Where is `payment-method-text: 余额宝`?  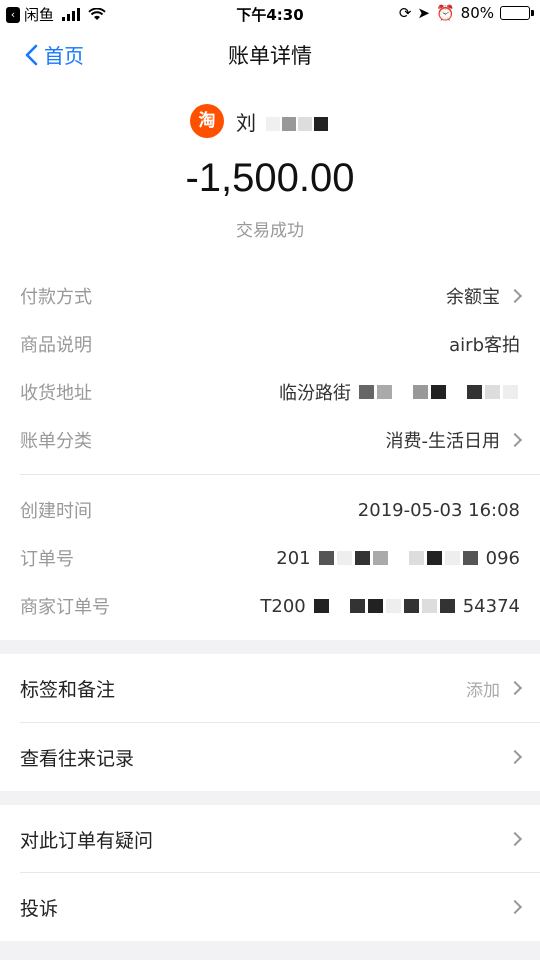 payment-method-text: 余额宝 is located at coordinates (473, 297).